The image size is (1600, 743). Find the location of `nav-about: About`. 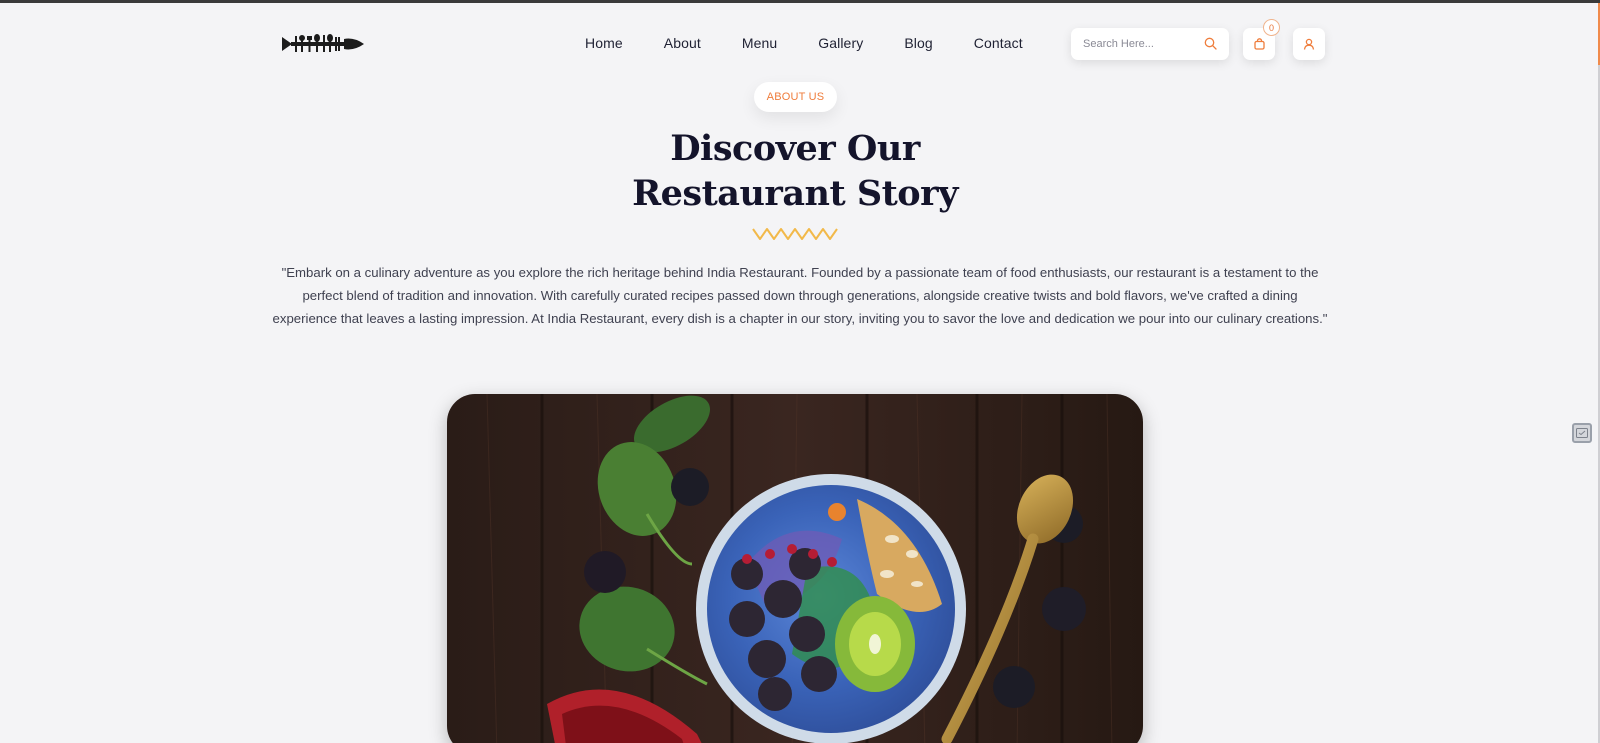

nav-about: About is located at coordinates (682, 43).